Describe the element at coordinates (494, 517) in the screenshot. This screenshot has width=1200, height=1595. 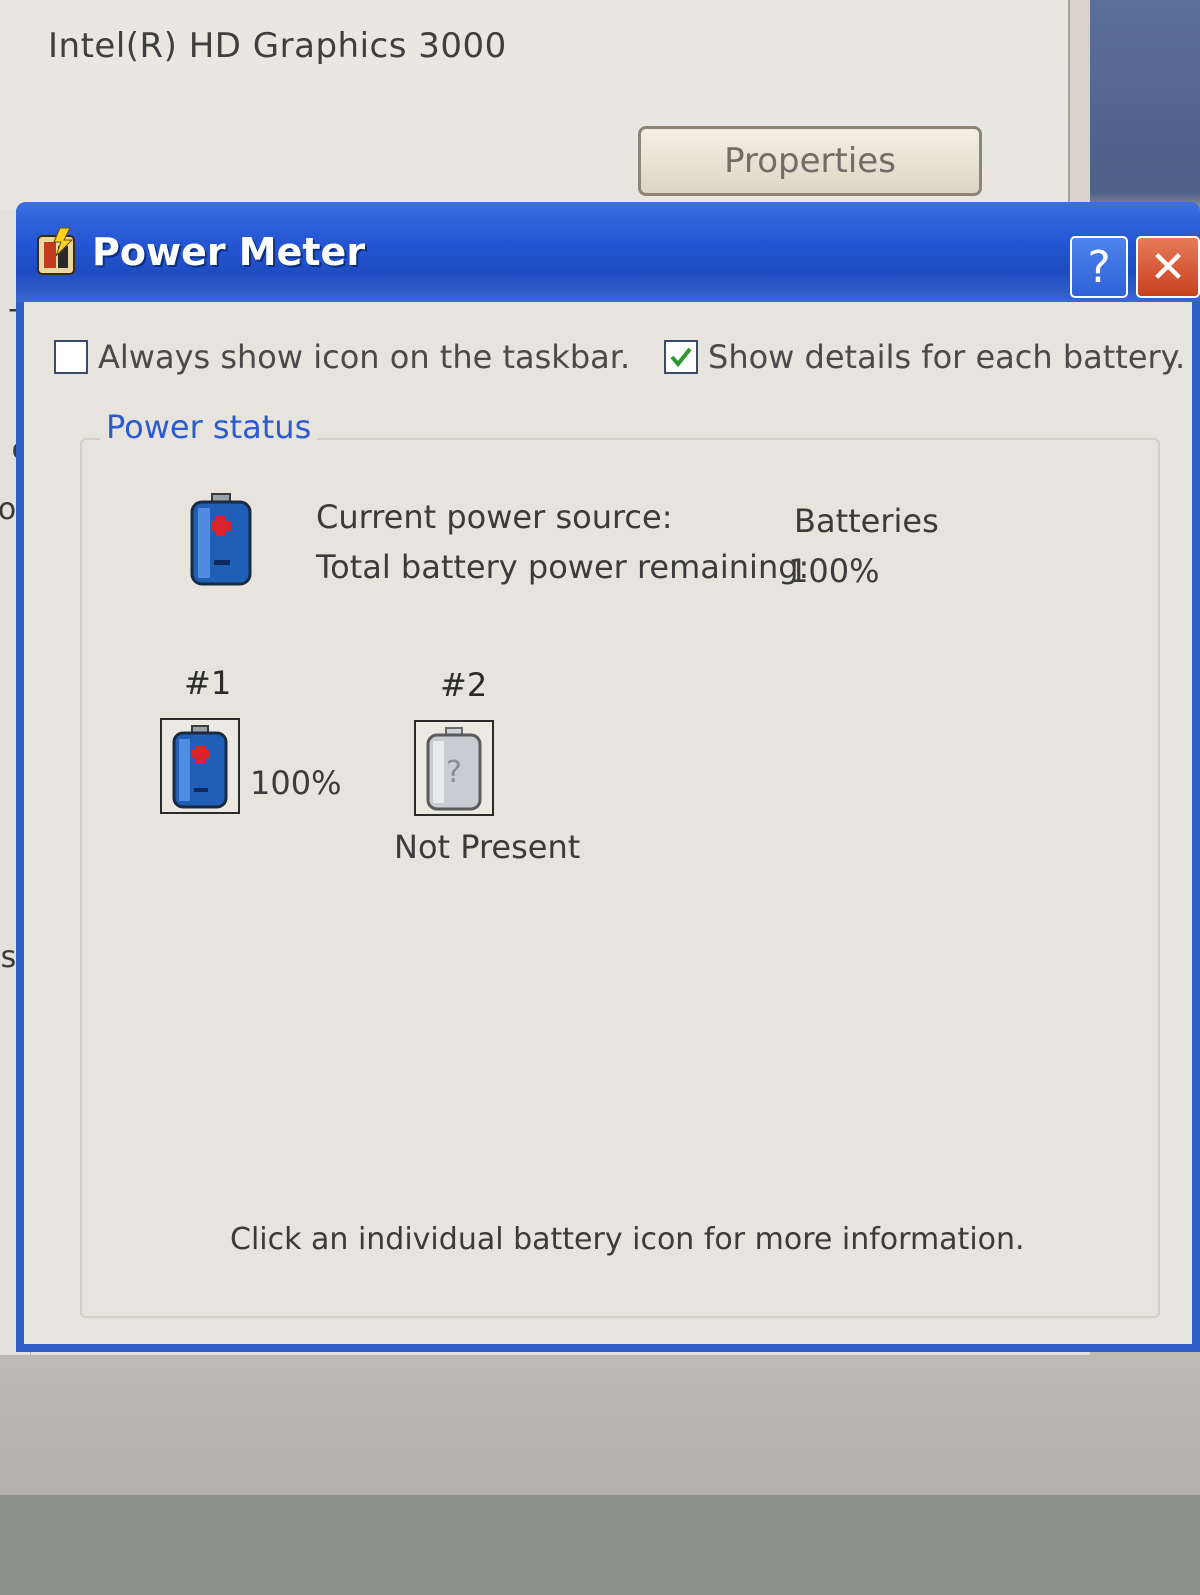
I see `current-power-source-label: Current power source:` at that location.